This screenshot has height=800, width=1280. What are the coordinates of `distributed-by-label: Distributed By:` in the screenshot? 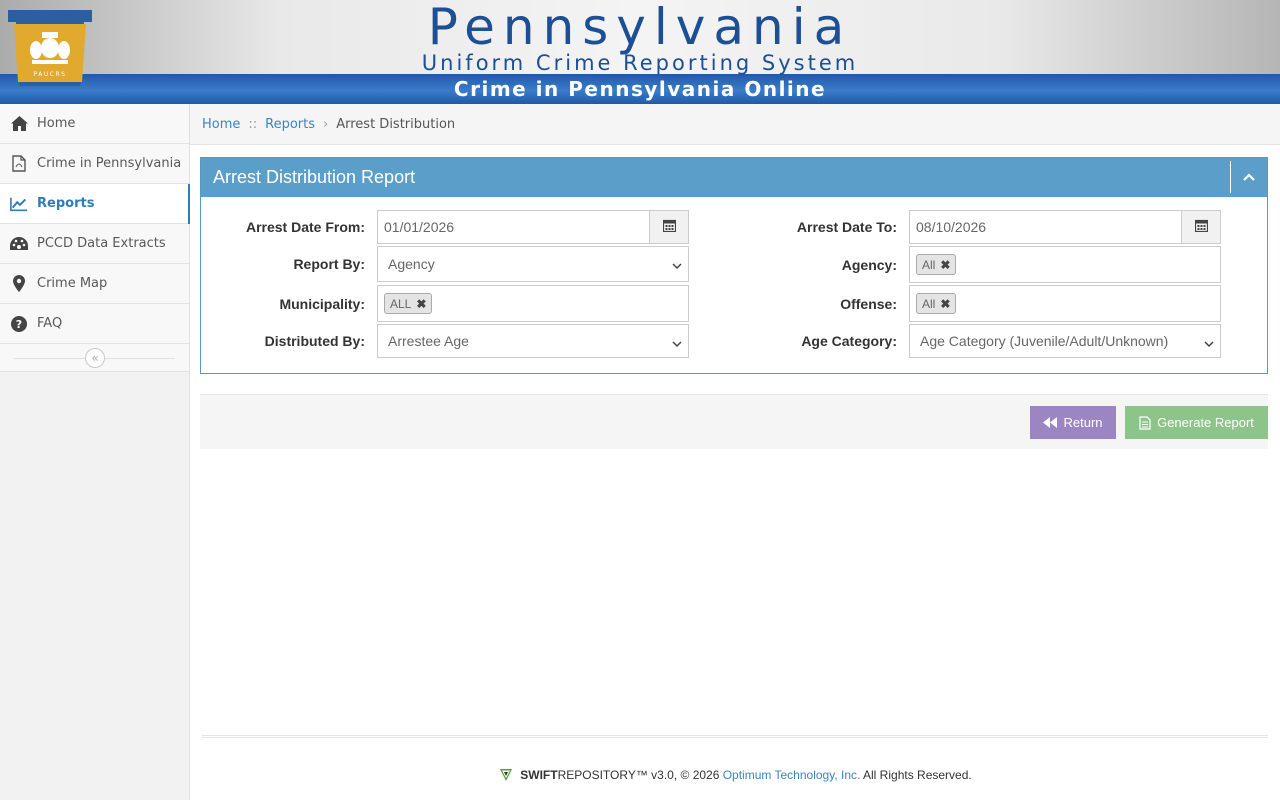 It's located at (314, 341).